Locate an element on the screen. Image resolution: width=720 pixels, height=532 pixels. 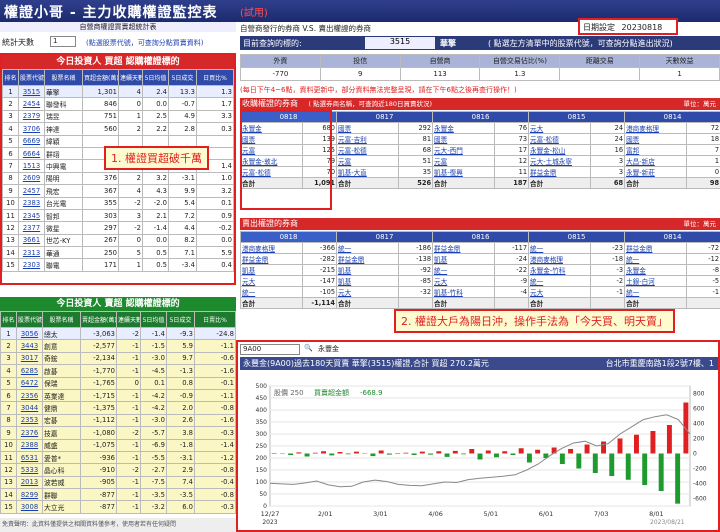
stock-code-link: 3515 is located at coordinates (31, 91).